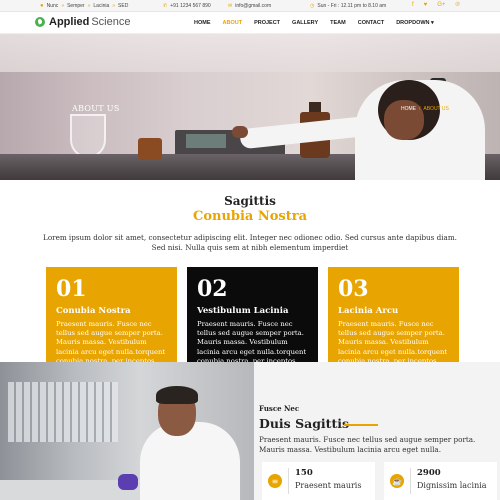  Describe the element at coordinates (69, 22) in the screenshot. I see `brand-name-bold: Applied` at that location.